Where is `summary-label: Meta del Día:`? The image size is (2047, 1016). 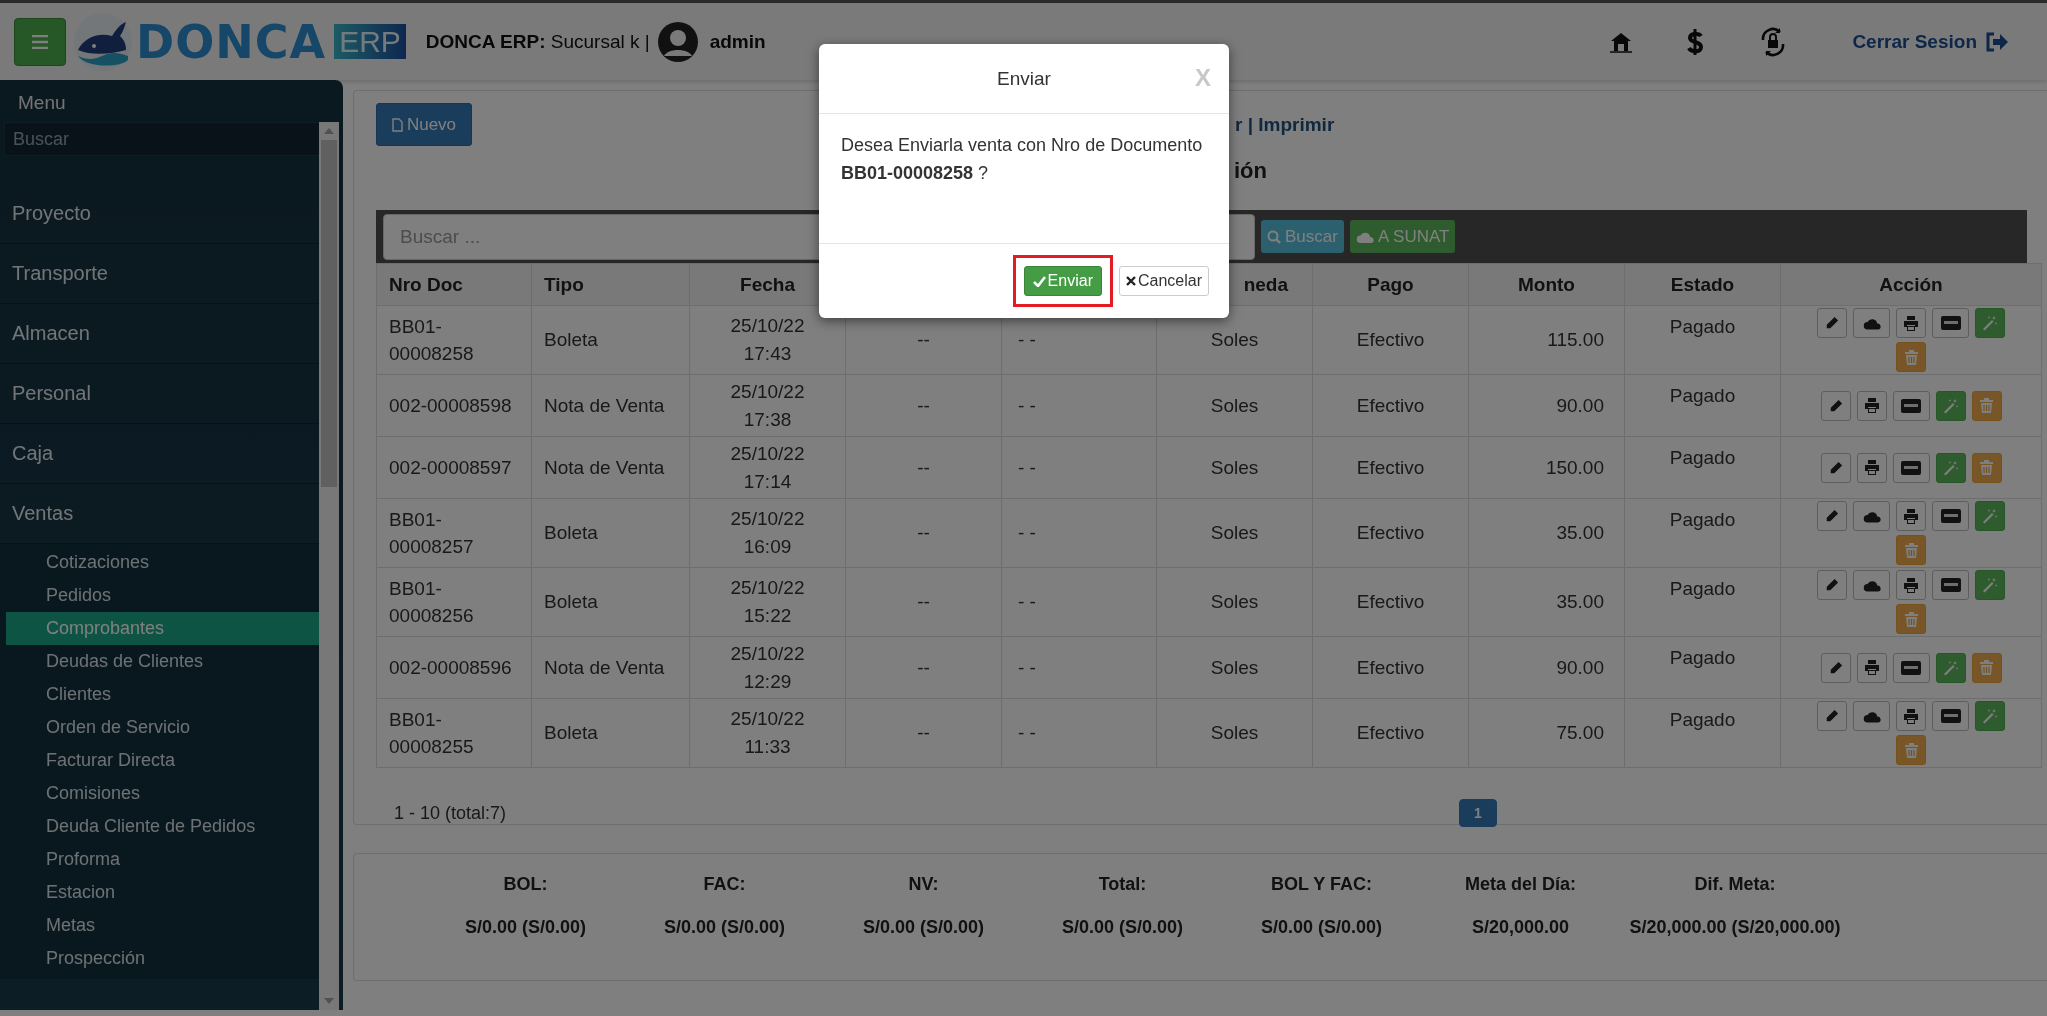
summary-label: Meta del Día: is located at coordinates (1520, 884).